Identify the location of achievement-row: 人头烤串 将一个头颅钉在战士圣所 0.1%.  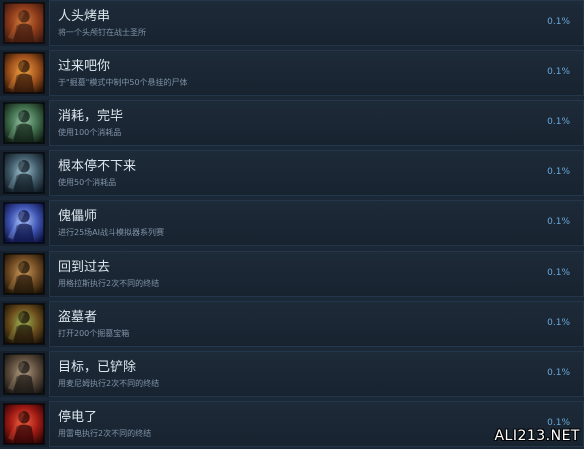
(292, 23).